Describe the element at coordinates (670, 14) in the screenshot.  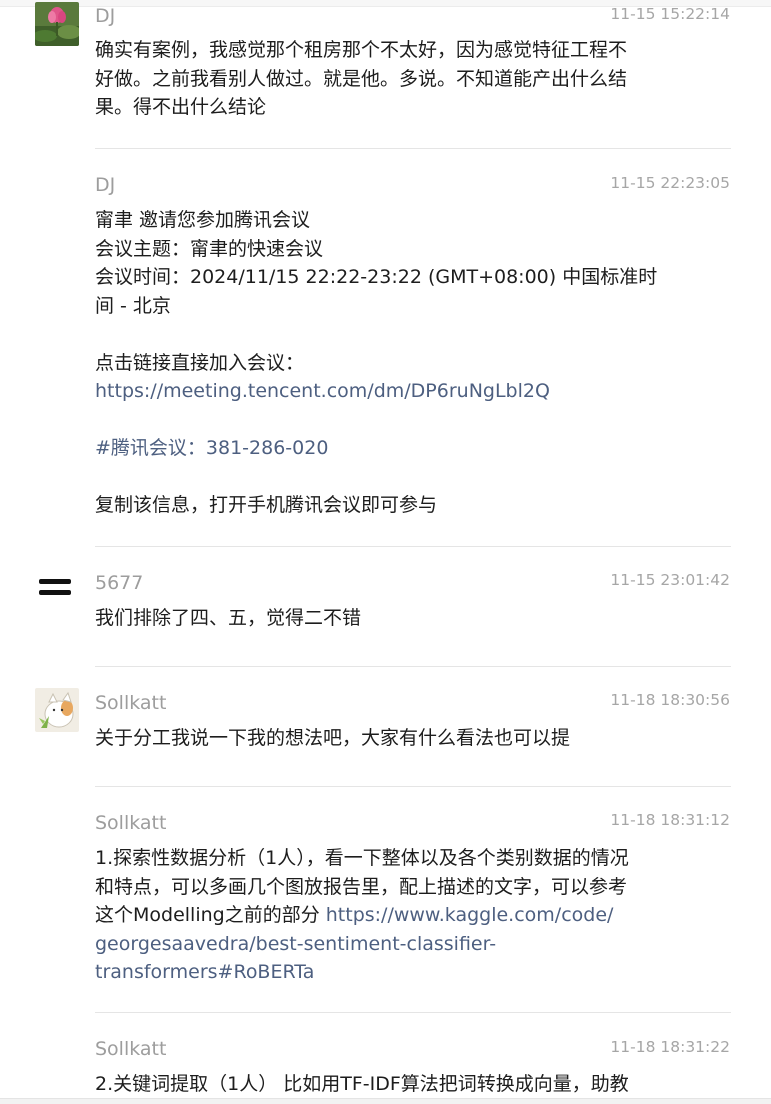
I see `message-timestamp: 11-15 15:22:14` at that location.